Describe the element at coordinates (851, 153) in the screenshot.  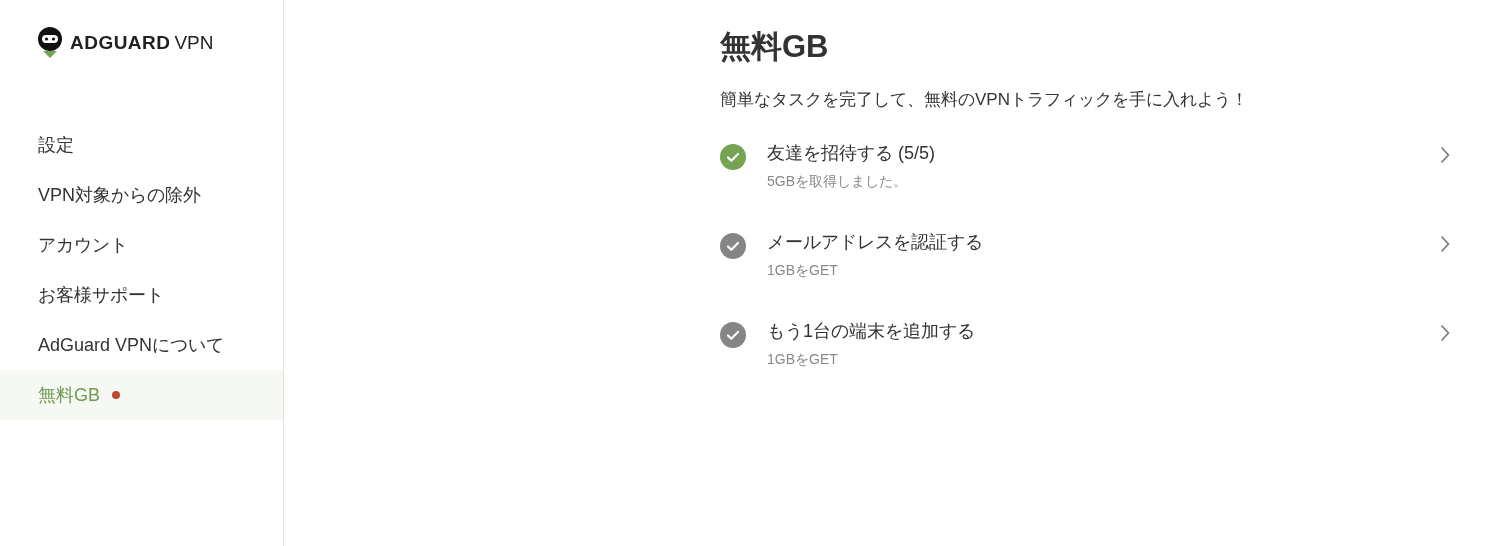
I see `task-title: 友達を招待する (5/5)` at that location.